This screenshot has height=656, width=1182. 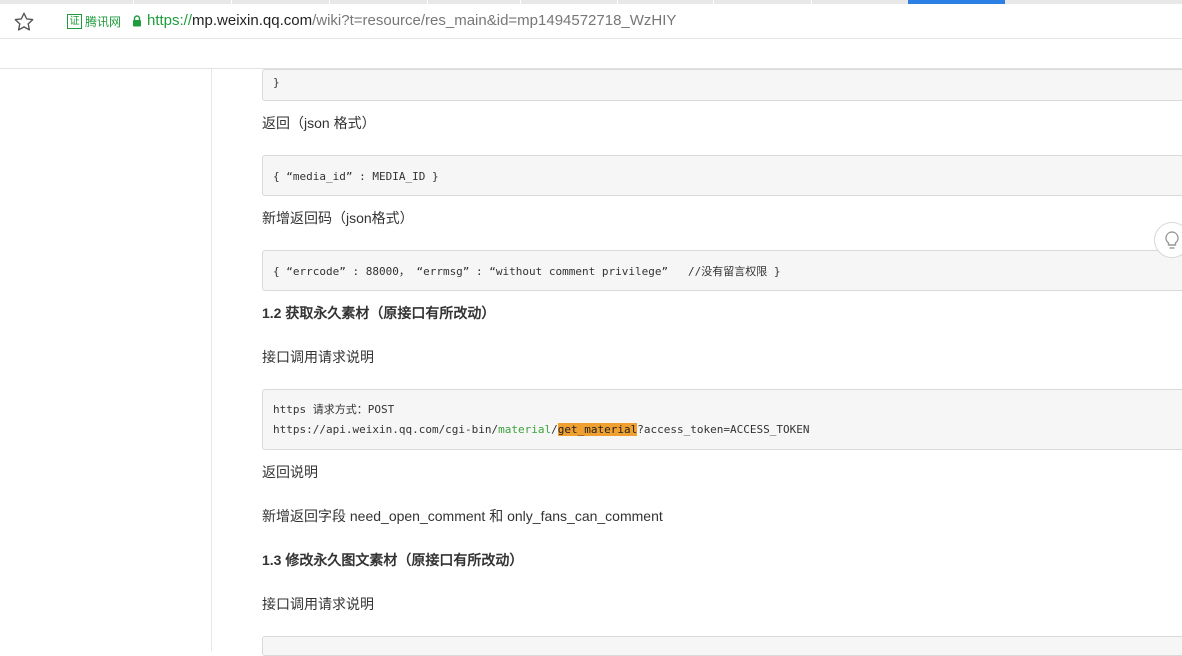 What do you see at coordinates (1172, 240) in the screenshot?
I see `lightbulb-icon` at bounding box center [1172, 240].